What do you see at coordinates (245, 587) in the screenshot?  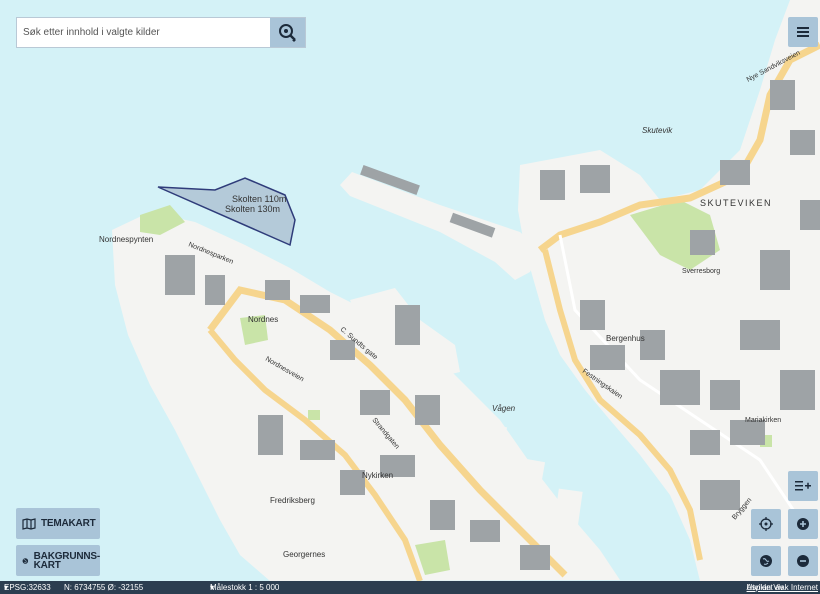 I see `scale-label: Målestokk 1 : 5 000` at bounding box center [245, 587].